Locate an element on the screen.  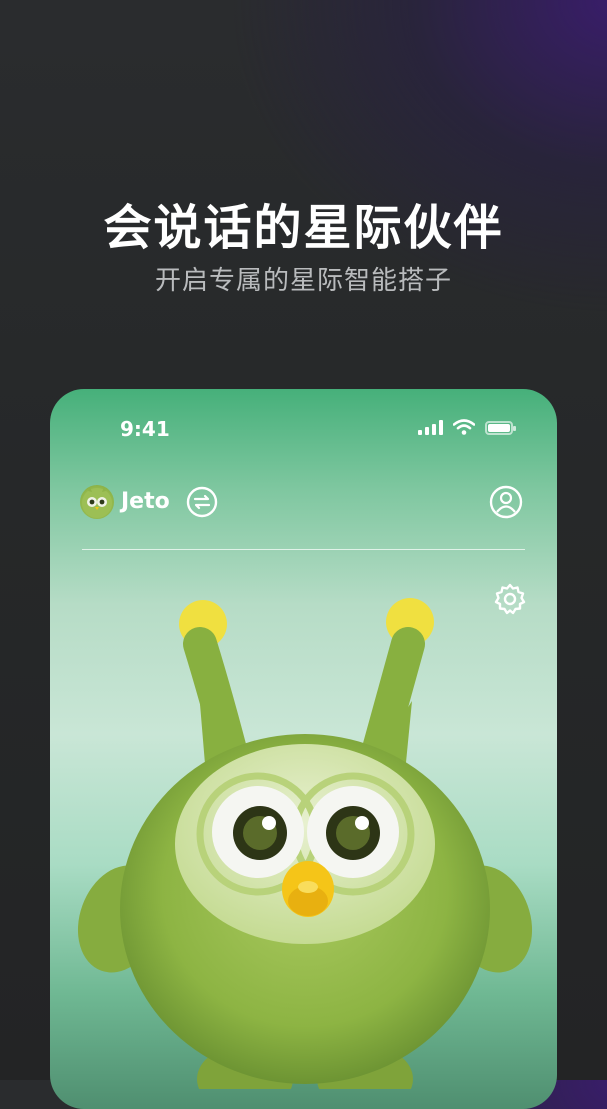
user-circle-icon is located at coordinates (506, 502).